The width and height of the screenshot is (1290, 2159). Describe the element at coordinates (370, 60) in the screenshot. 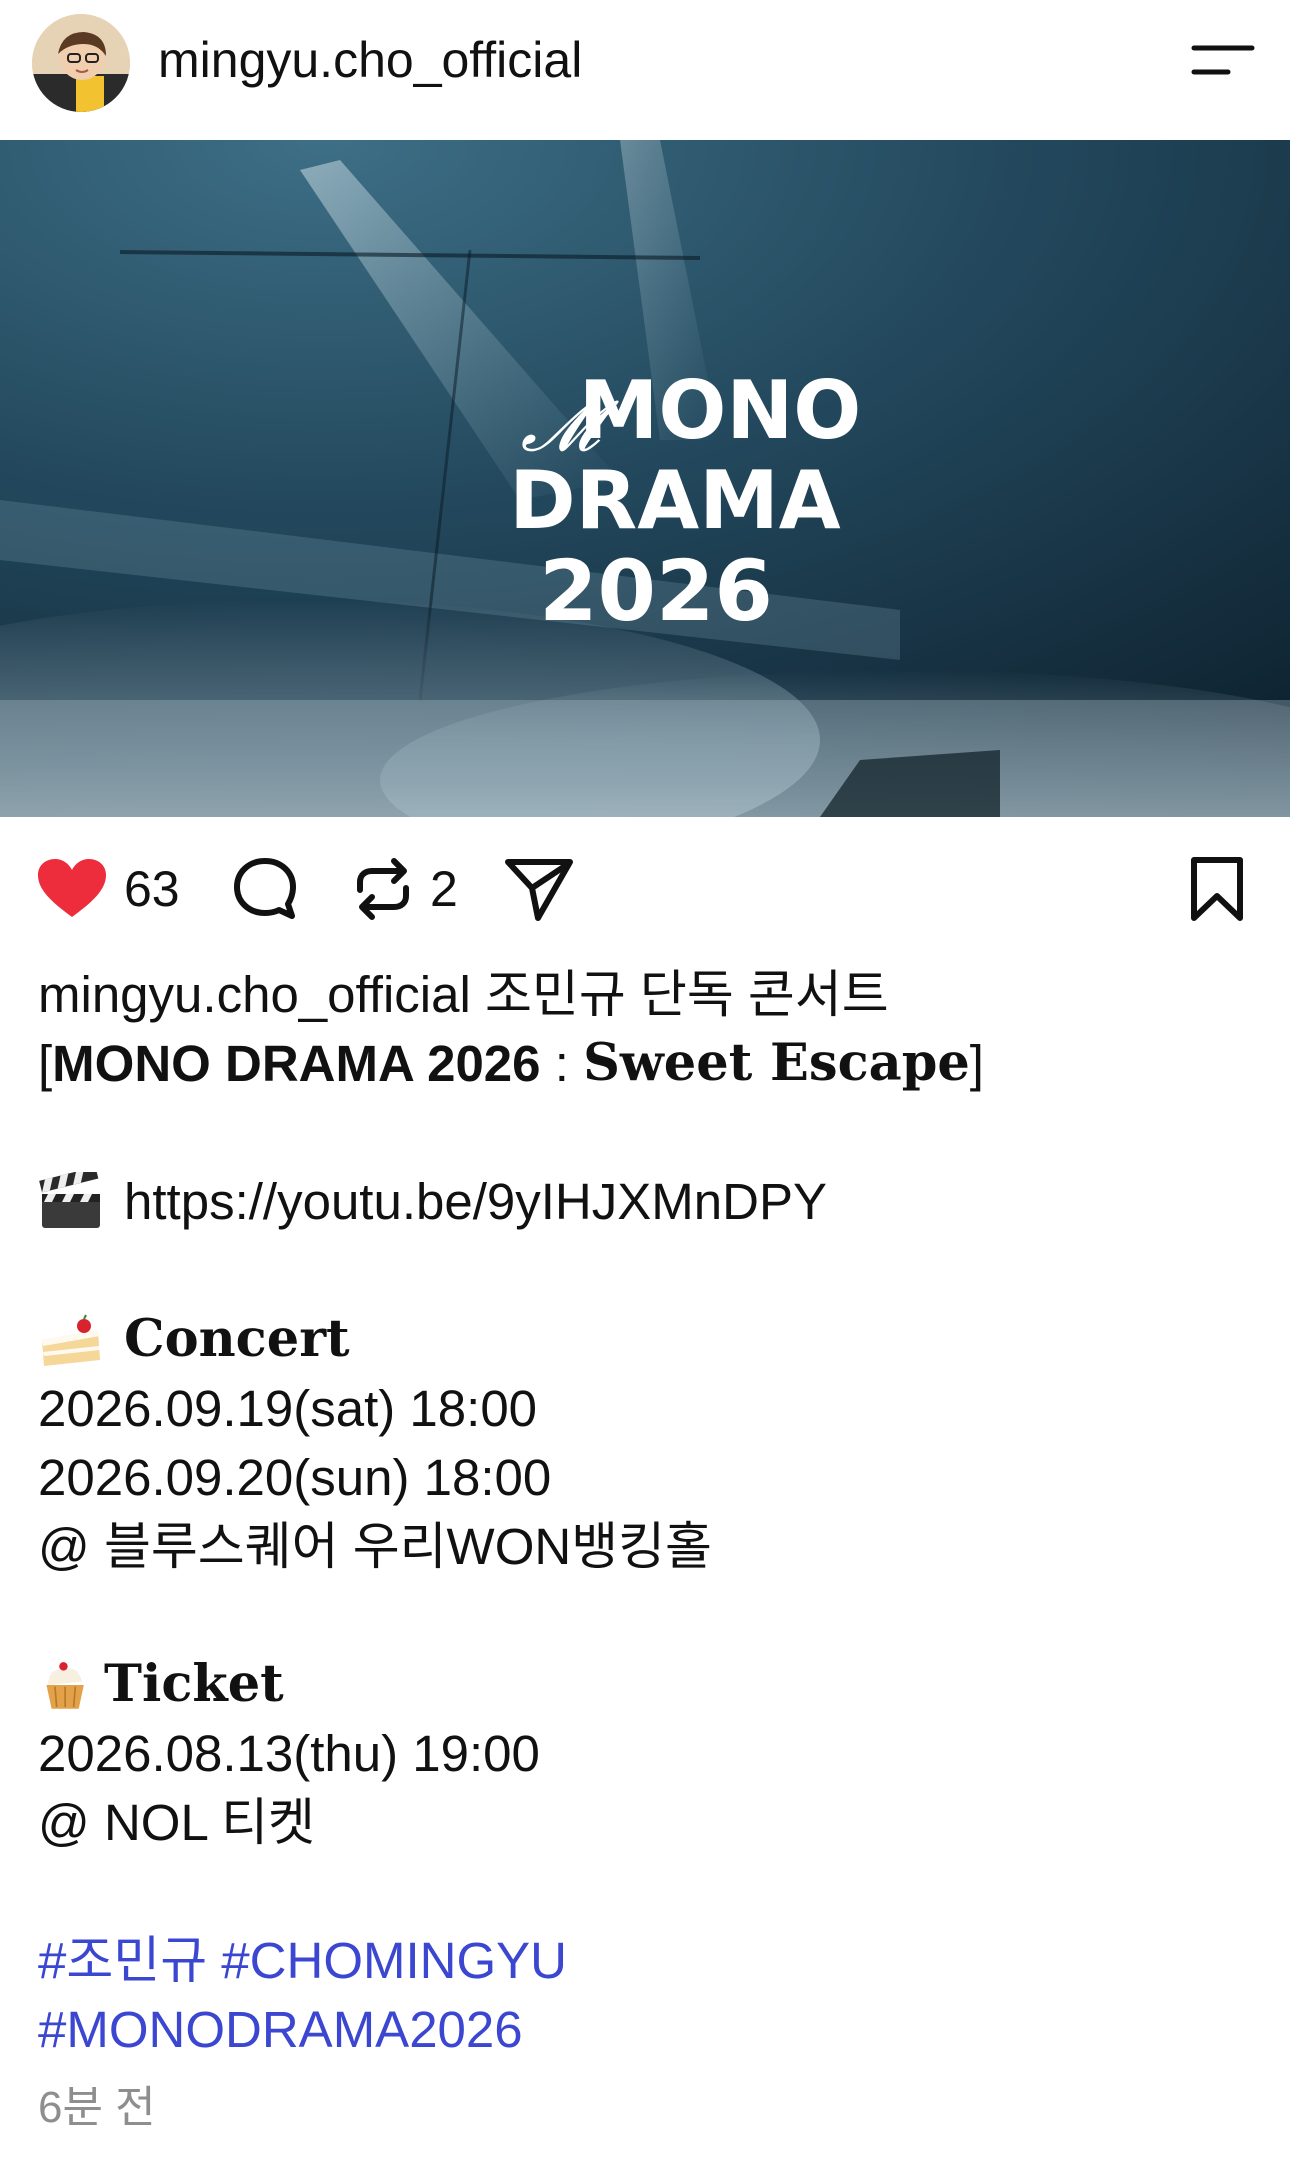

I see `header-username: mingyu.cho_official` at that location.